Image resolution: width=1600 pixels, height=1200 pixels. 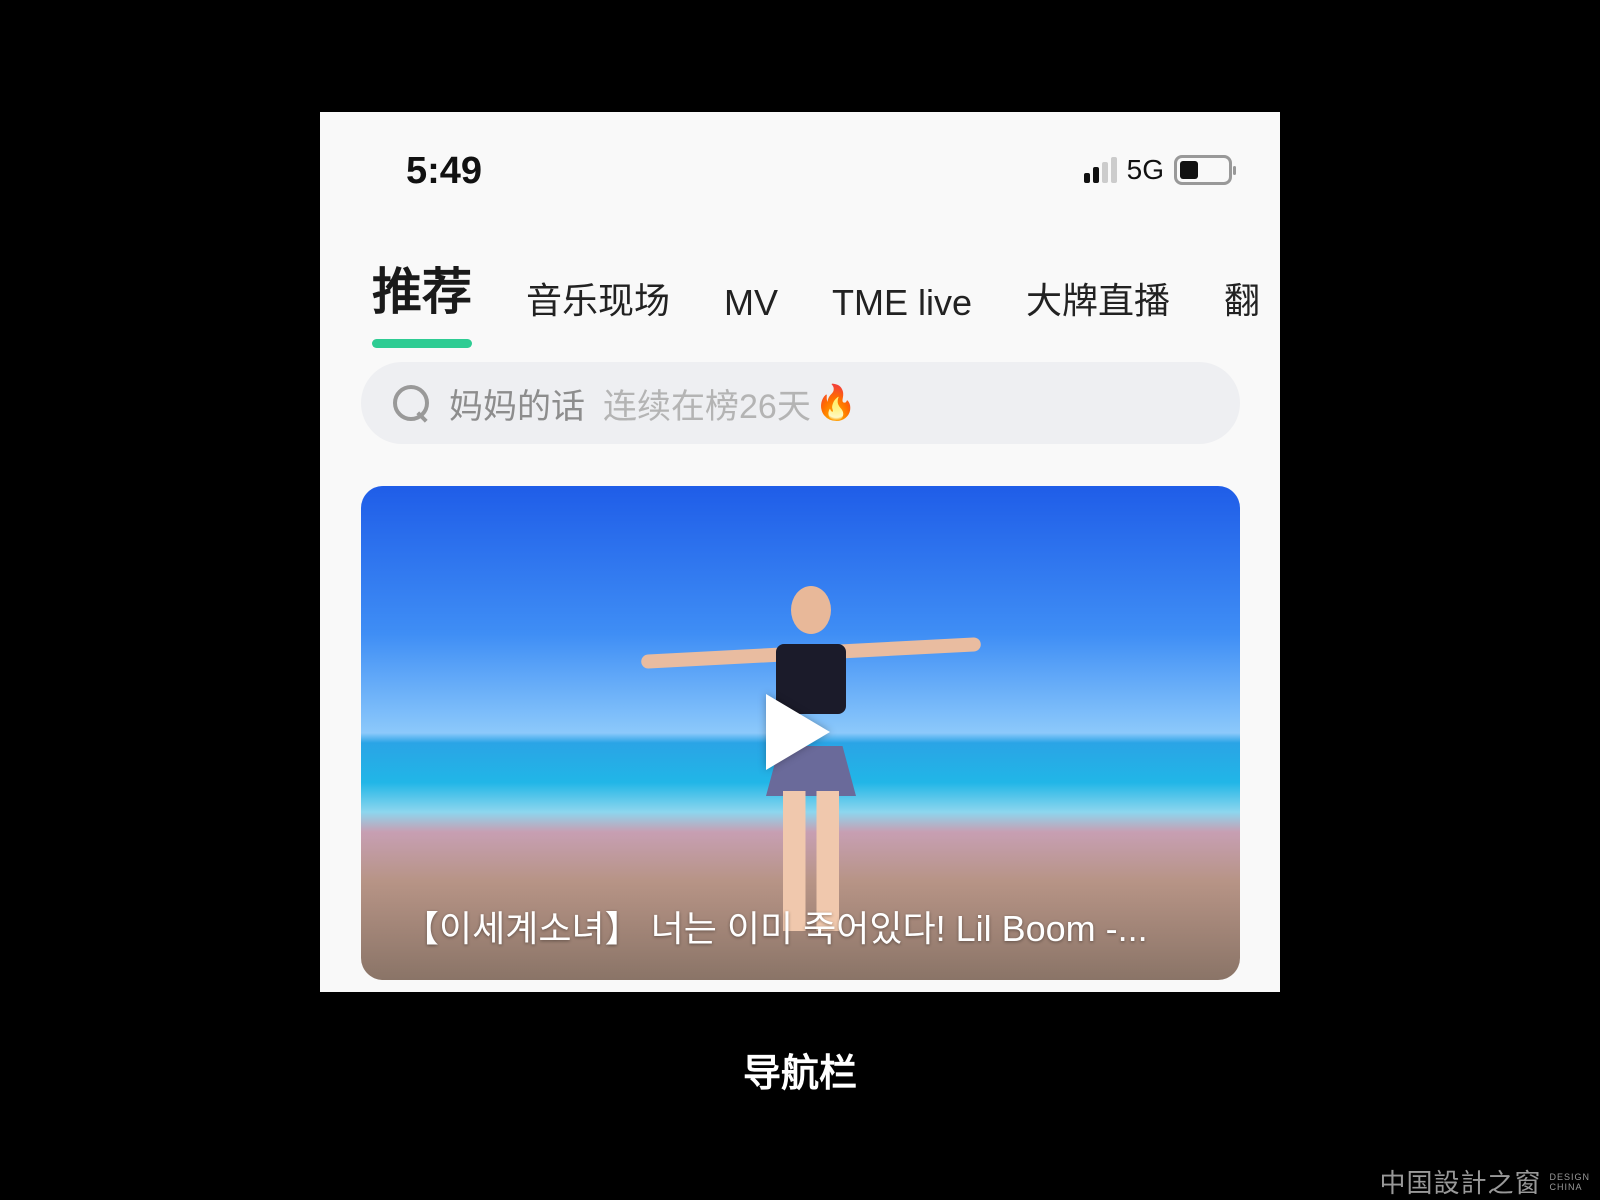 I want to click on play-icon, so click(x=798, y=732).